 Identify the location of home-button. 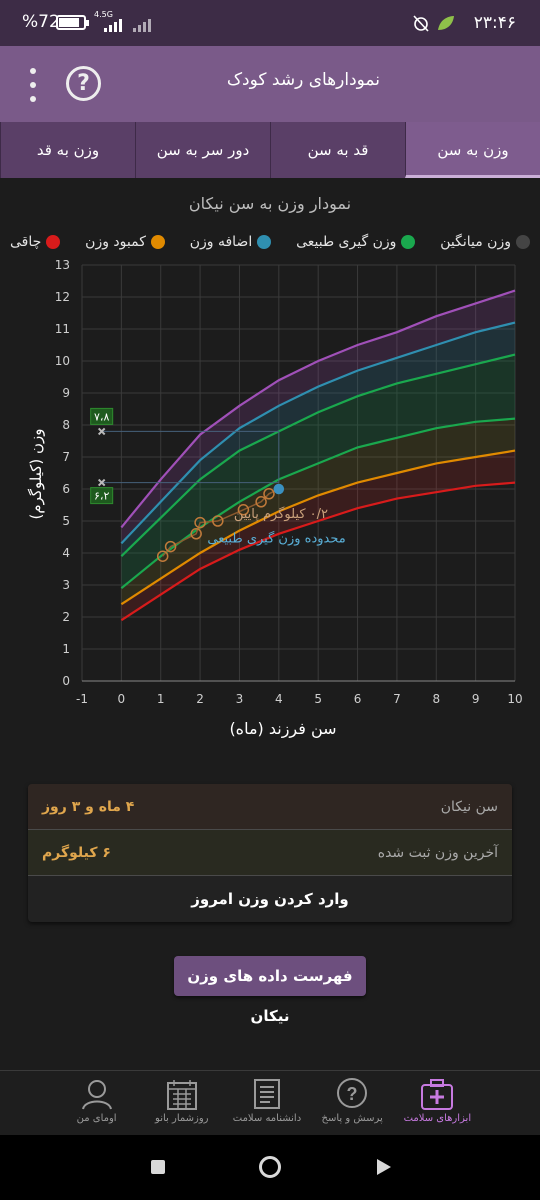
(270, 1167).